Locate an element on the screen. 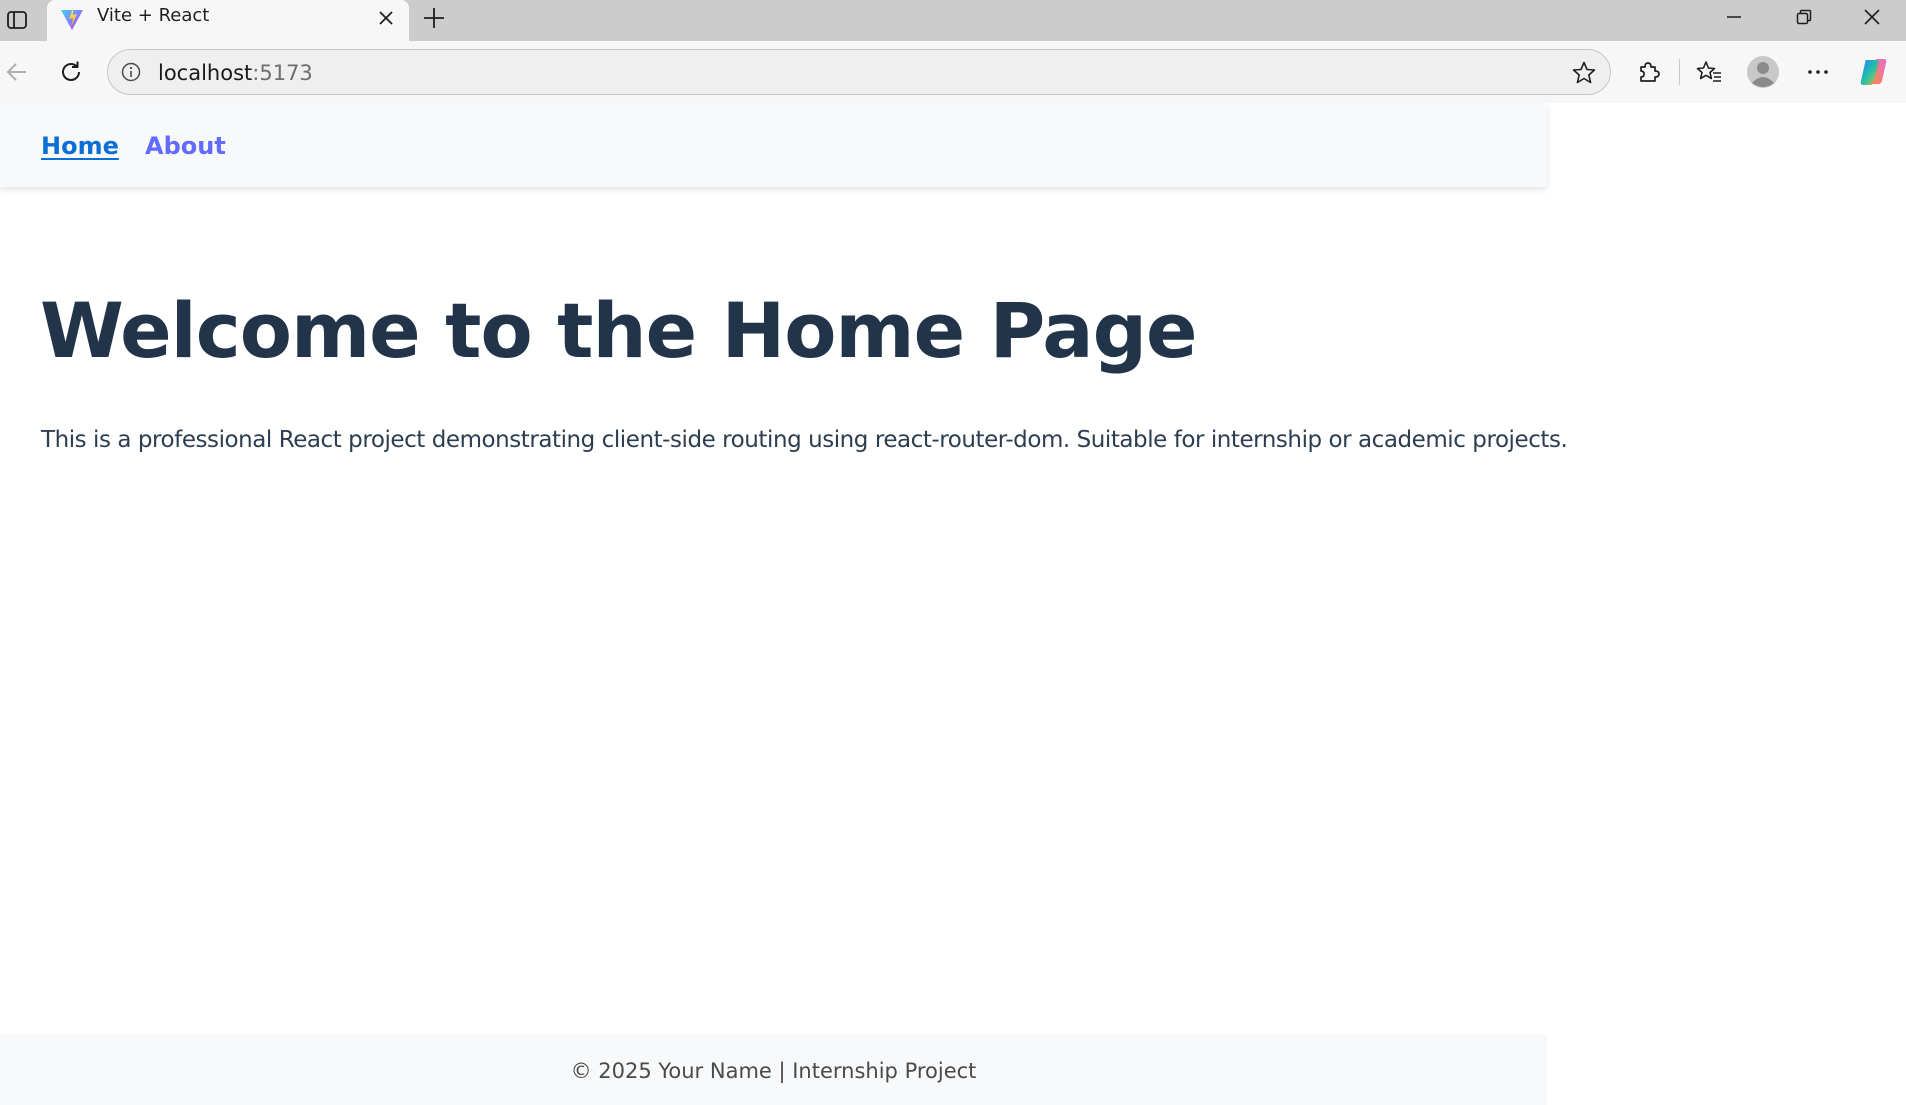 This screenshot has width=1906, height=1105. browser-tabstrip: Vite + React is located at coordinates (953, 20).